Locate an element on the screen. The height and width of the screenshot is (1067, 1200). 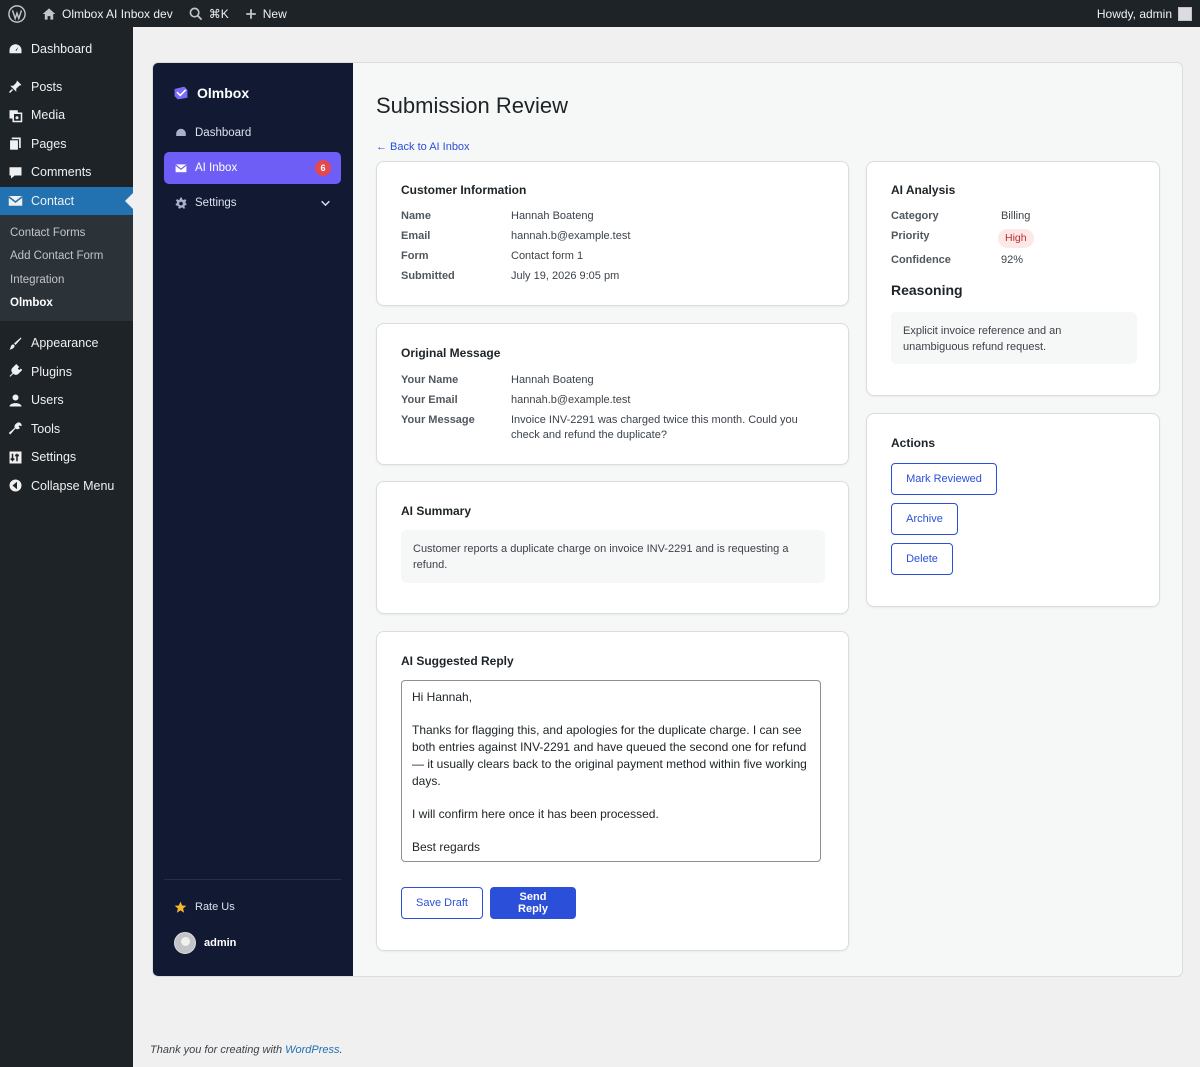
site-name-link: Olmbox AI Inbox dev is located at coordinates (107, 13).